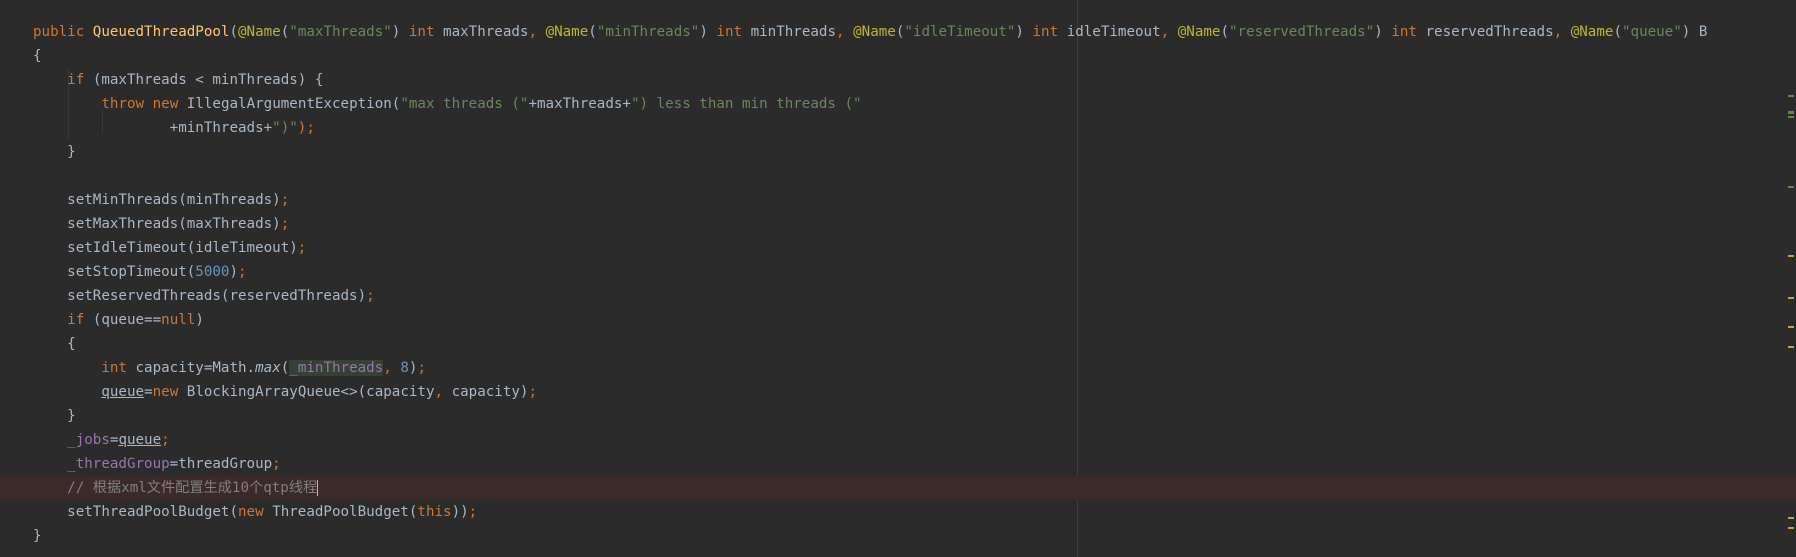 The image size is (1796, 557). I want to click on token: IllegalArgumentException(, so click(293, 104).